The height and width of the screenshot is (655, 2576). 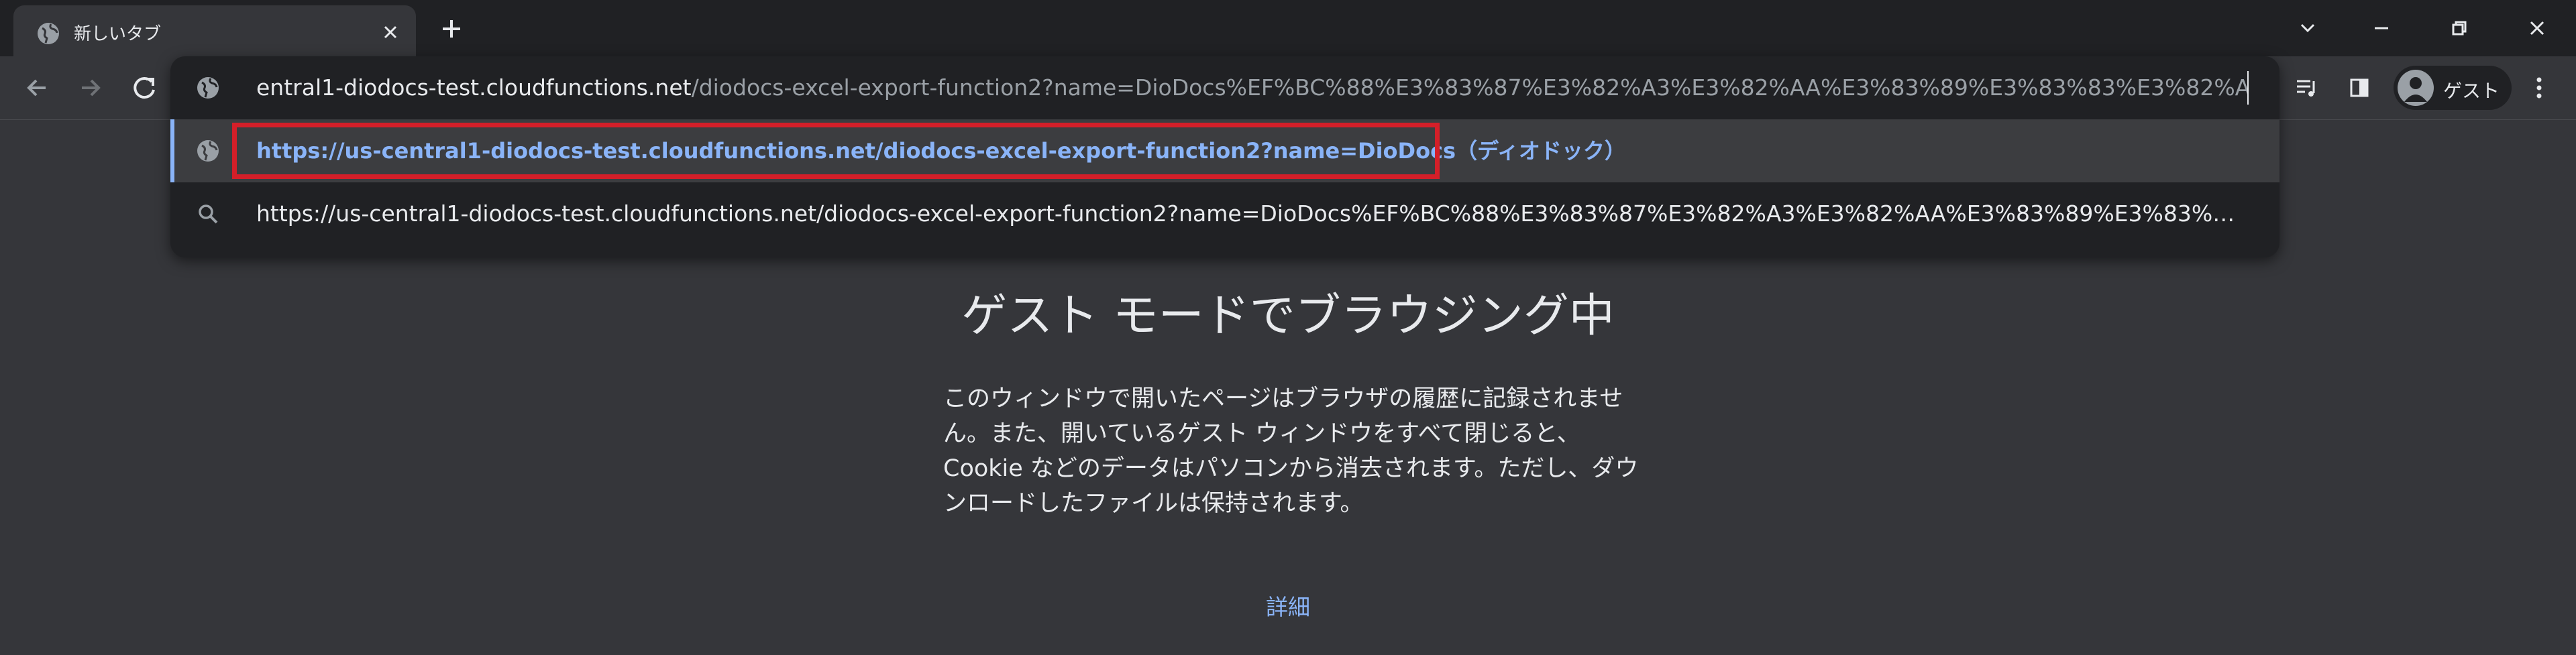 I want to click on more-vert-icon, so click(x=2539, y=88).